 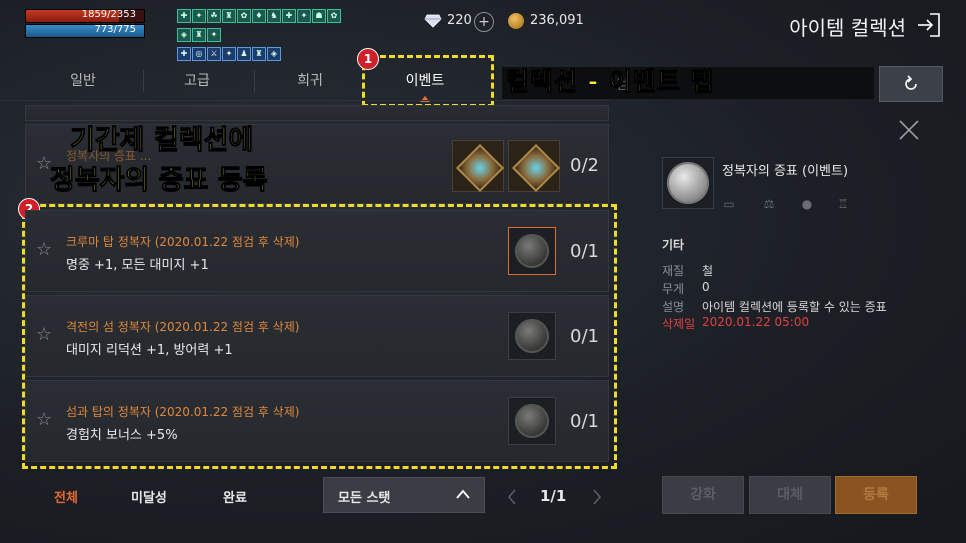 I want to click on replace-button: 대체, so click(x=790, y=495).